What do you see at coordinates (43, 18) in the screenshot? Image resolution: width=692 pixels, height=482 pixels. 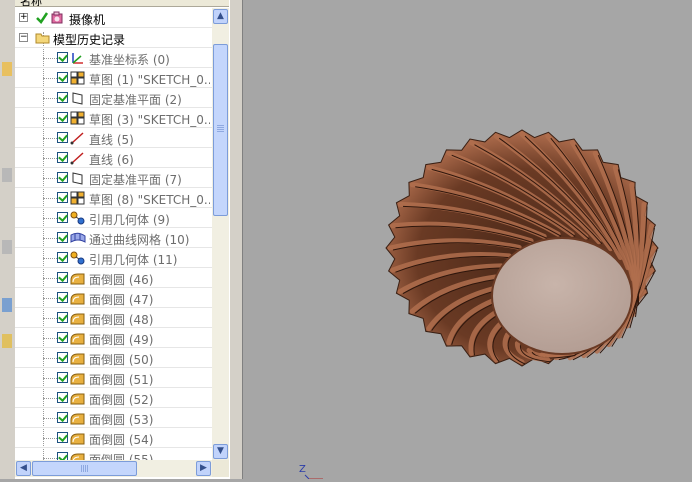 I see `checkmark-icon` at bounding box center [43, 18].